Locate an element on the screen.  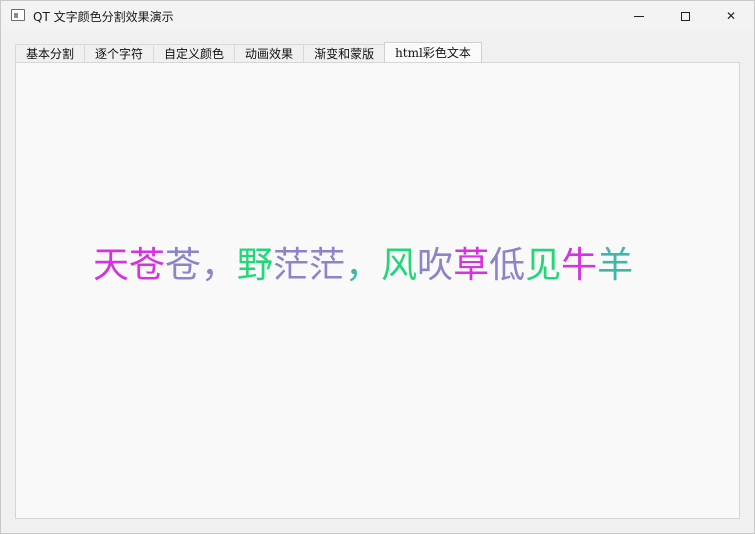
maximize-button is located at coordinates (685, 16).